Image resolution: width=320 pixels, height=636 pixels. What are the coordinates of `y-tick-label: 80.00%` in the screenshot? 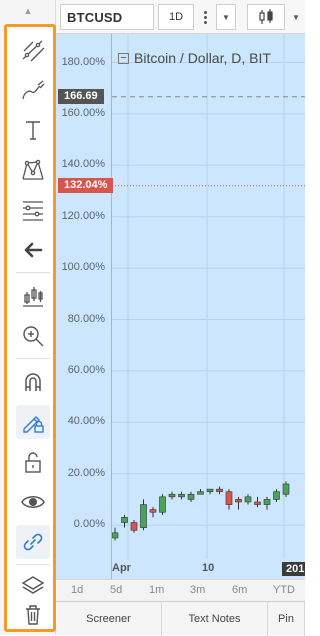 It's located at (86, 318).